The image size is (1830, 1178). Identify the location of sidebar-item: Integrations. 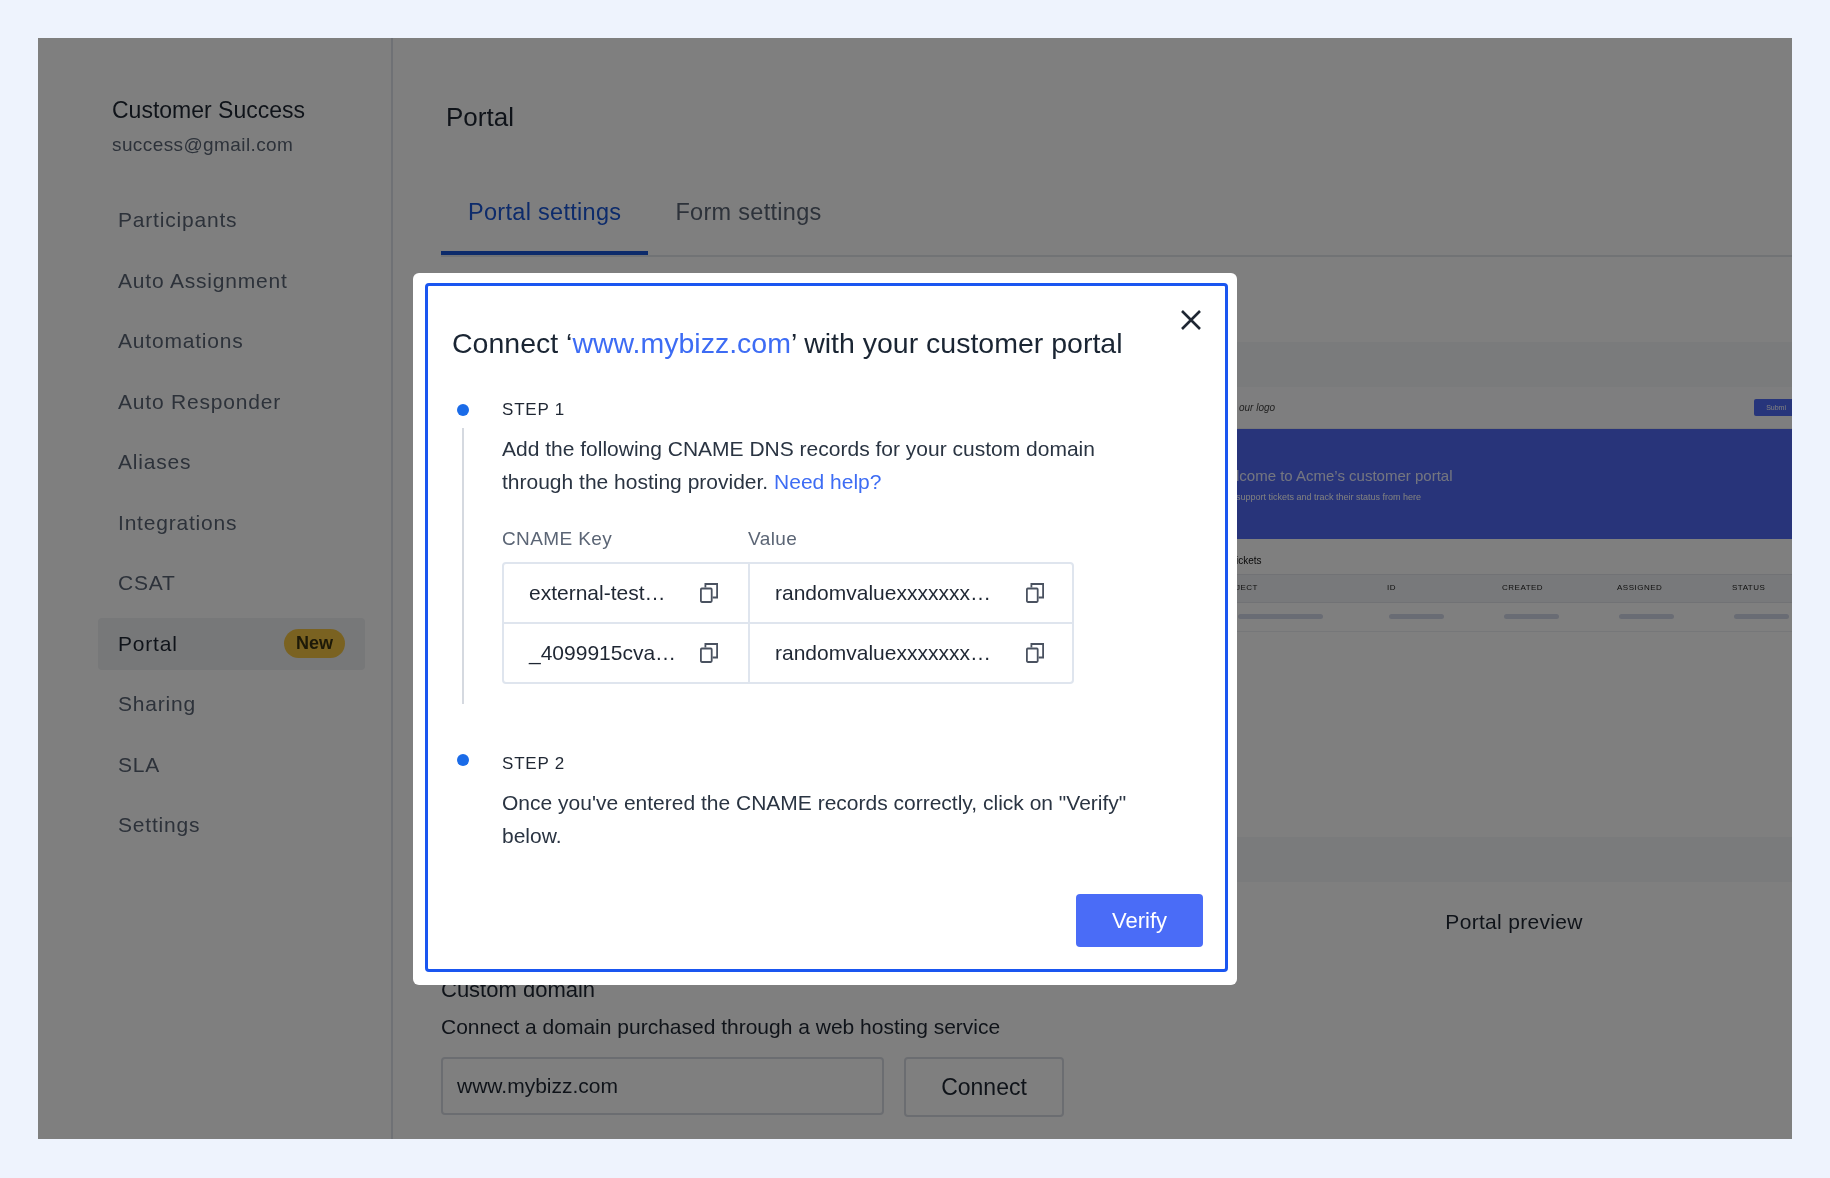
(231, 522).